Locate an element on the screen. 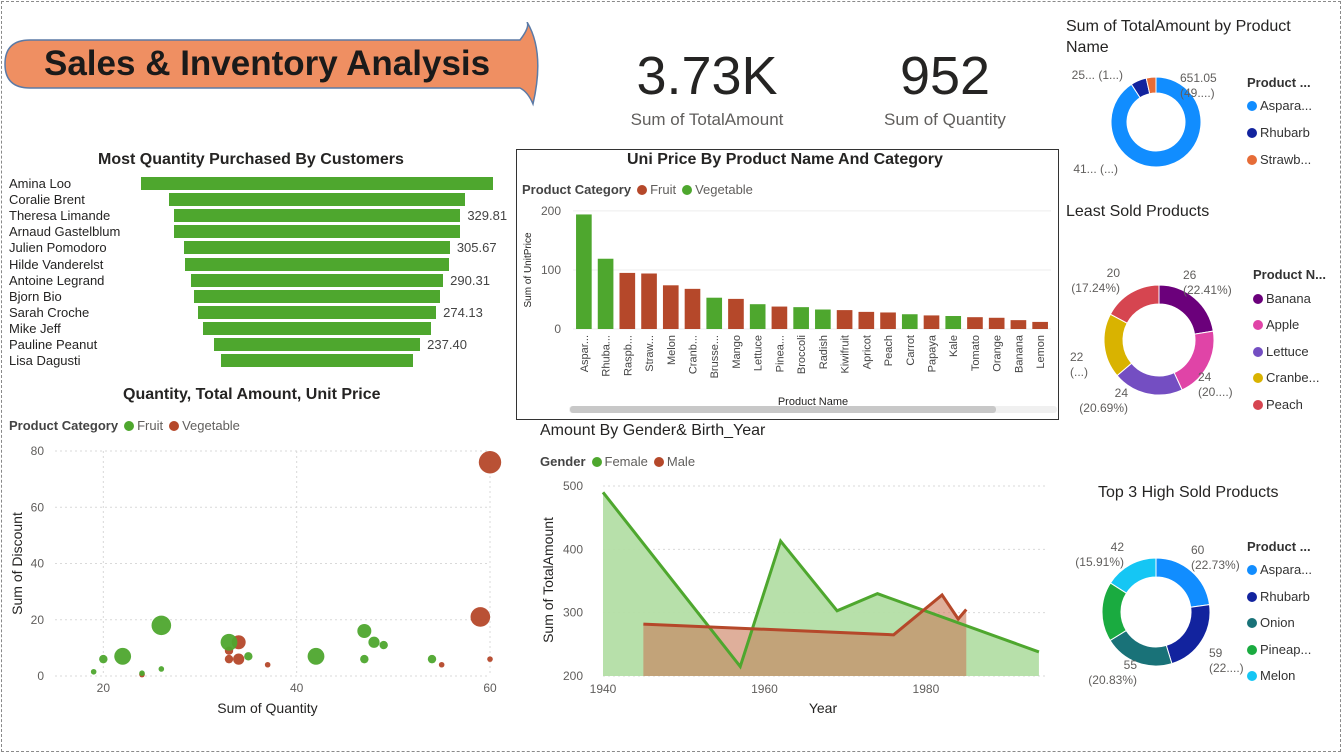 Image resolution: width=1344 pixels, height=755 pixels. legend-item-banana: Banana is located at coordinates (1282, 298).